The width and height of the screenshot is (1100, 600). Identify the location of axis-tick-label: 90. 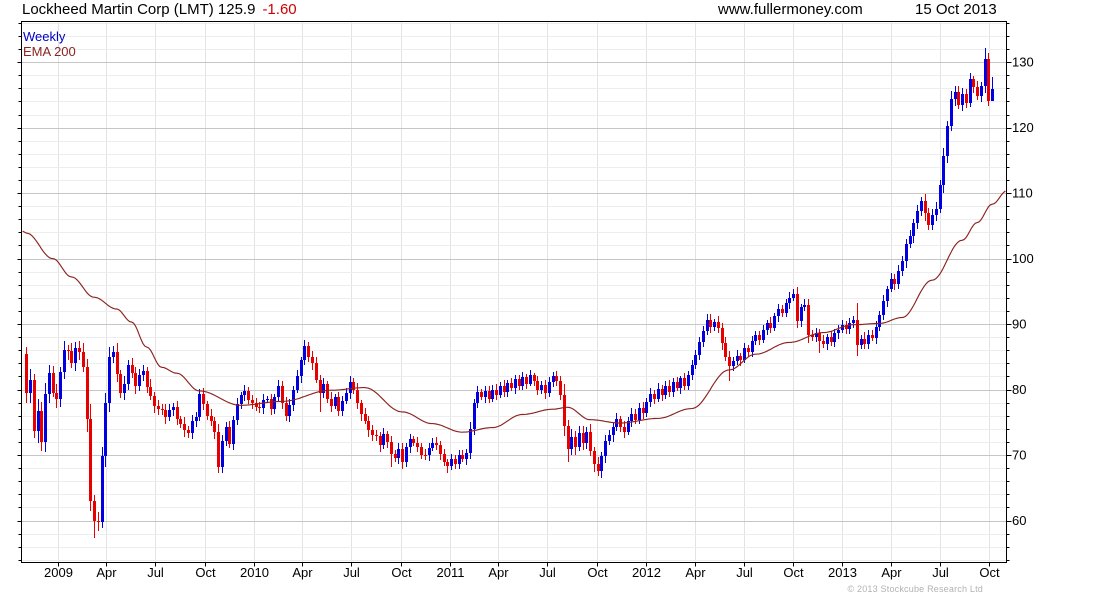
(1019, 324).